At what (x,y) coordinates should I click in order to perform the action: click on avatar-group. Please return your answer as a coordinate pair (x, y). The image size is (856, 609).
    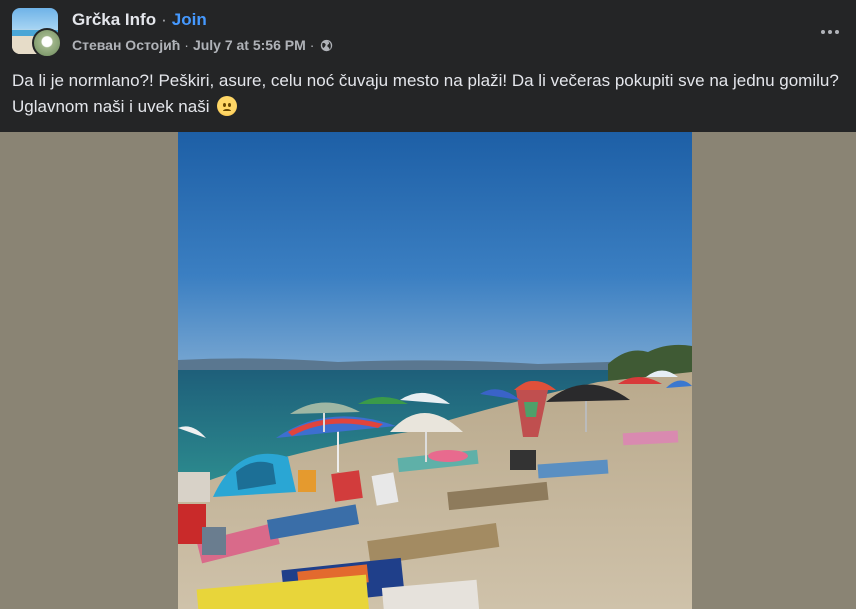
    Looking at the image, I should click on (37, 33).